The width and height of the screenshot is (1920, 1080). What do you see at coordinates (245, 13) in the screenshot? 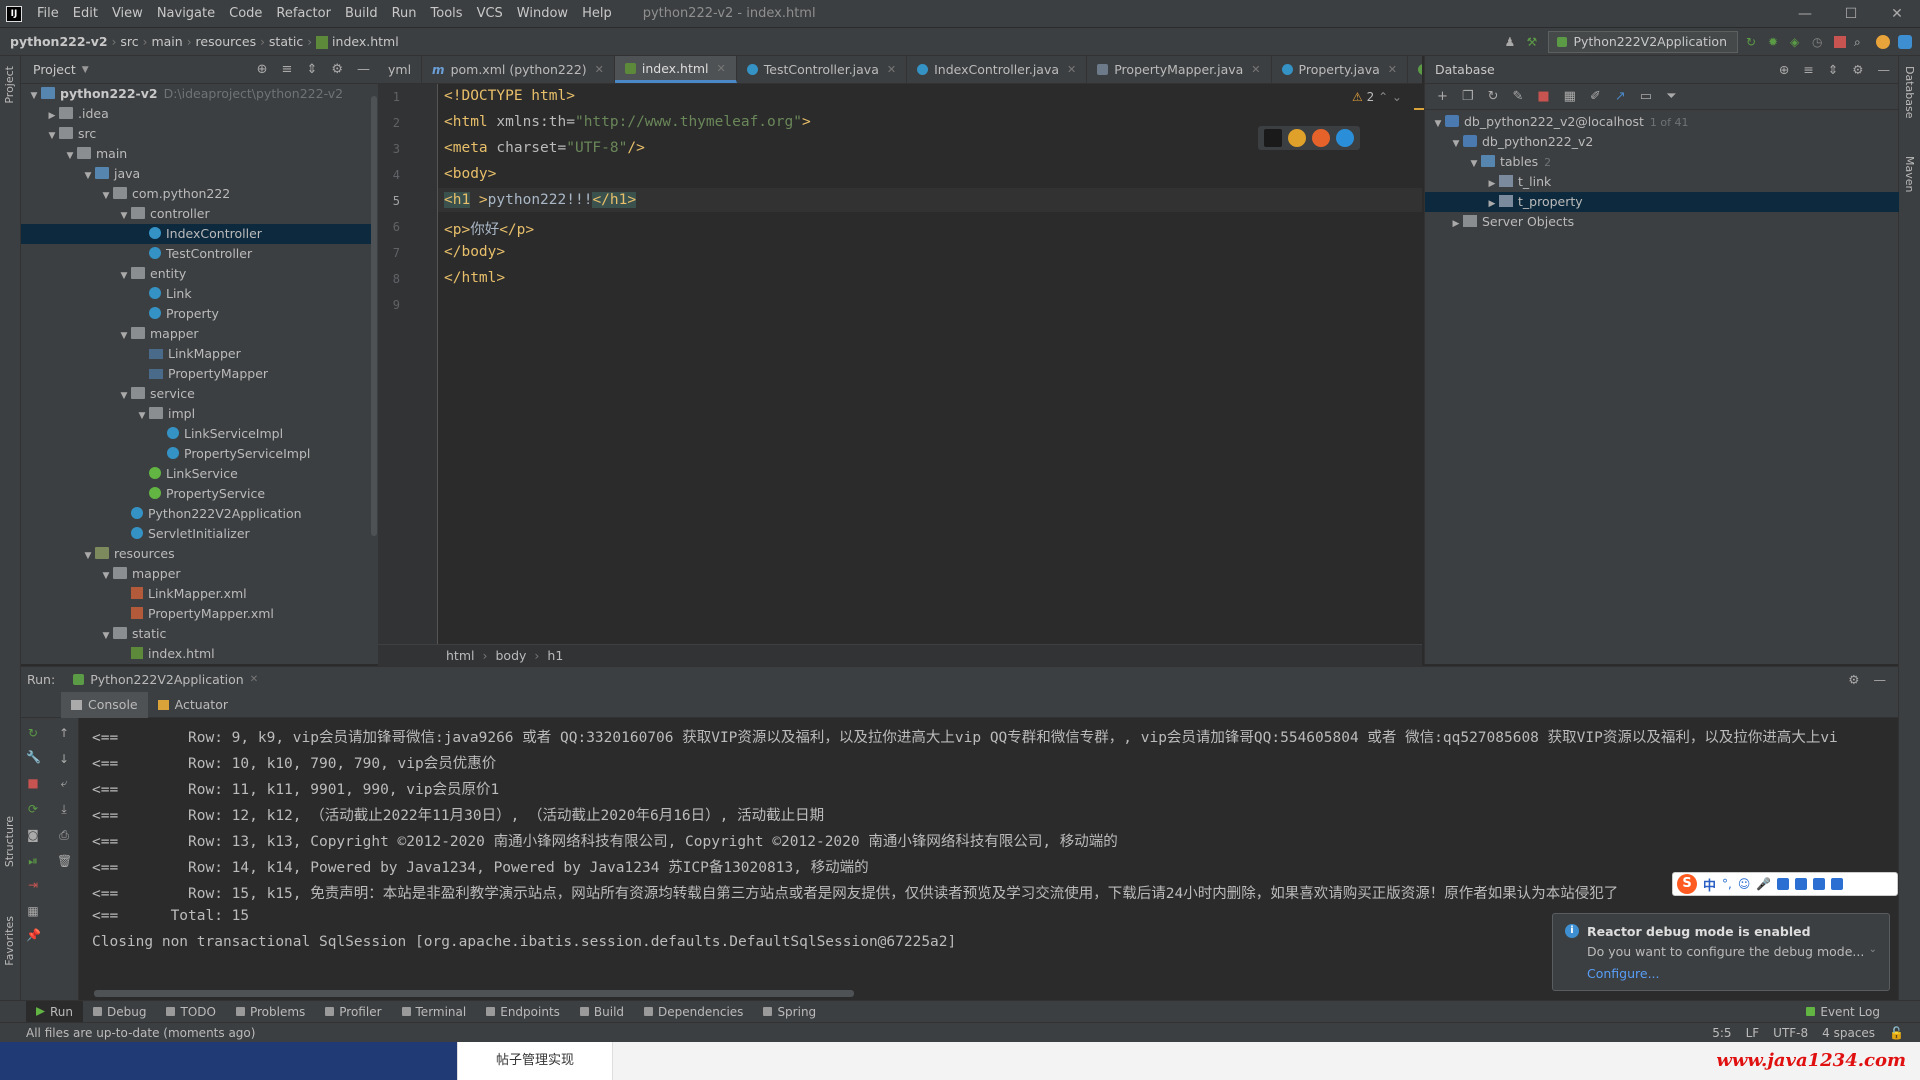
I see `menu-code: Code` at bounding box center [245, 13].